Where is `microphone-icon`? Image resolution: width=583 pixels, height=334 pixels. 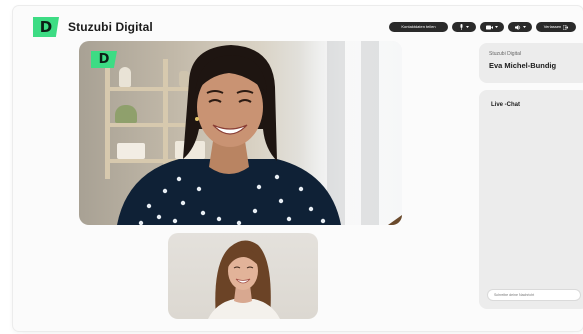 microphone-icon is located at coordinates (461, 27).